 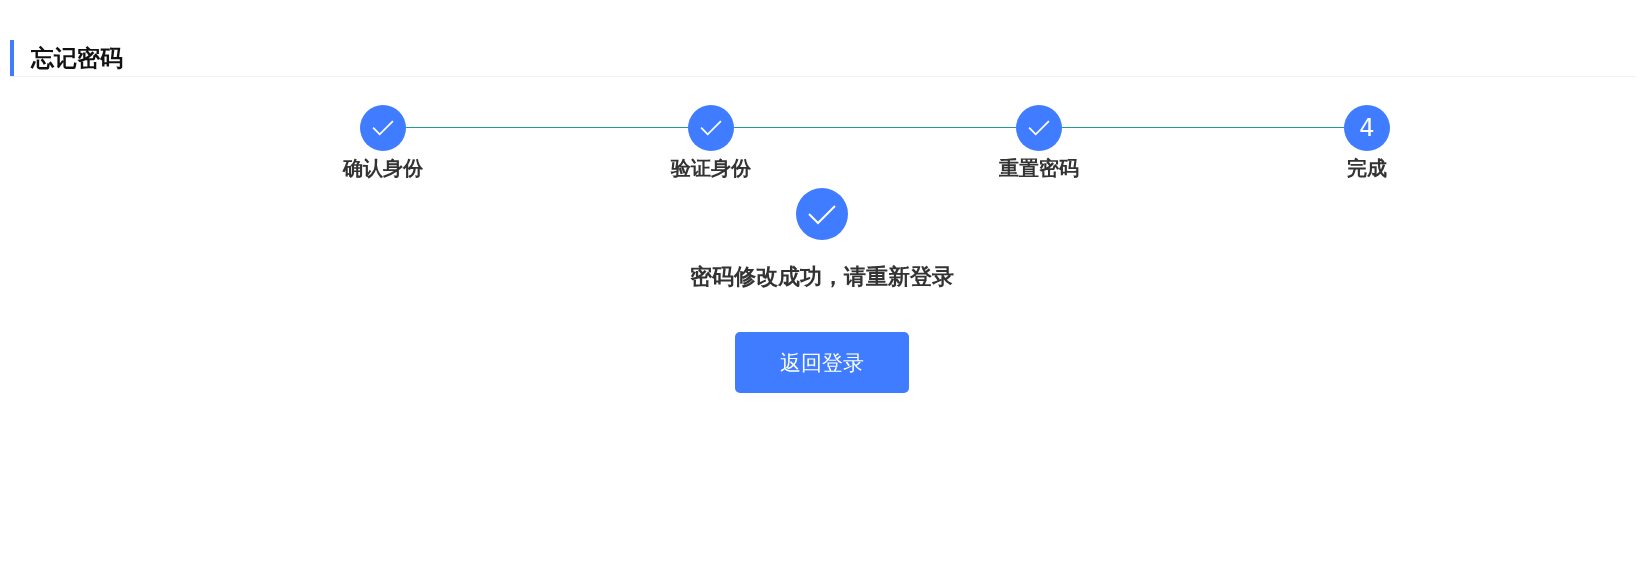 What do you see at coordinates (1039, 168) in the screenshot?
I see `step-label: 重置密码` at bounding box center [1039, 168].